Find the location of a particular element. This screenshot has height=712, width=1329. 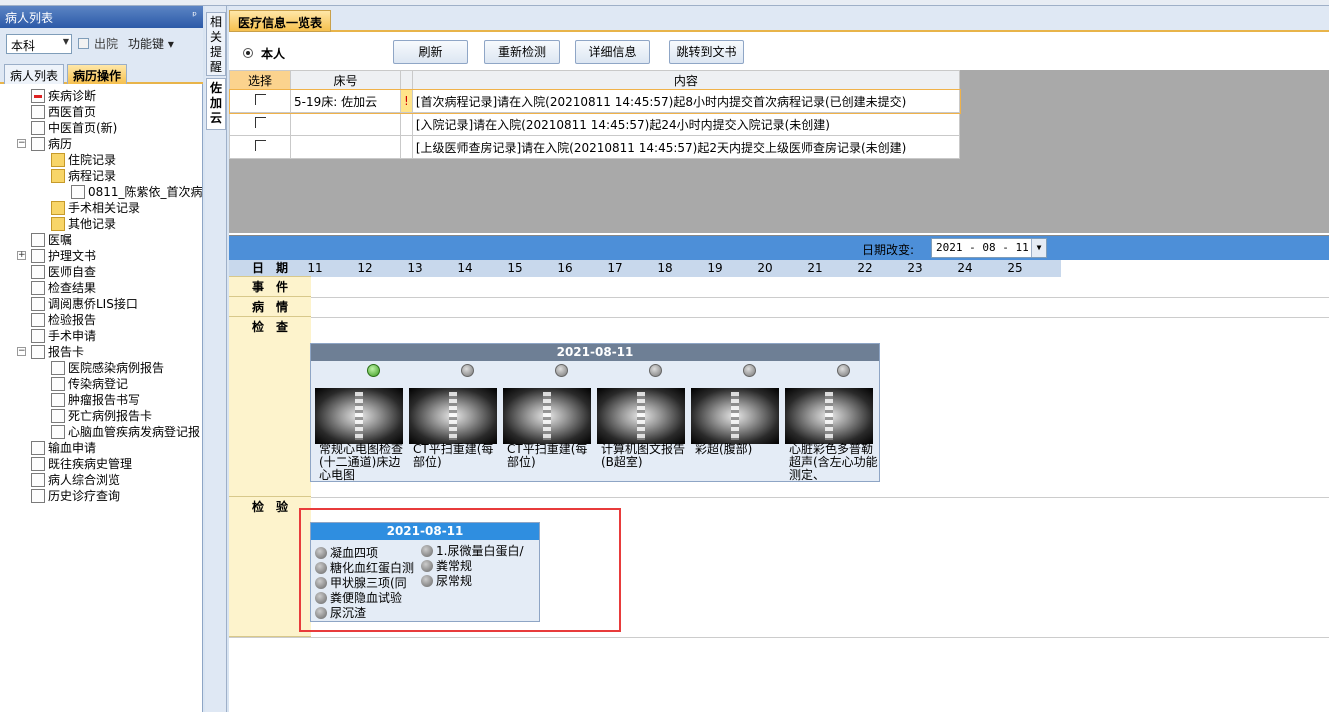

date-change-bar: 日期改变: 2021 - 08 - 11 ▼ is located at coordinates (779, 248).